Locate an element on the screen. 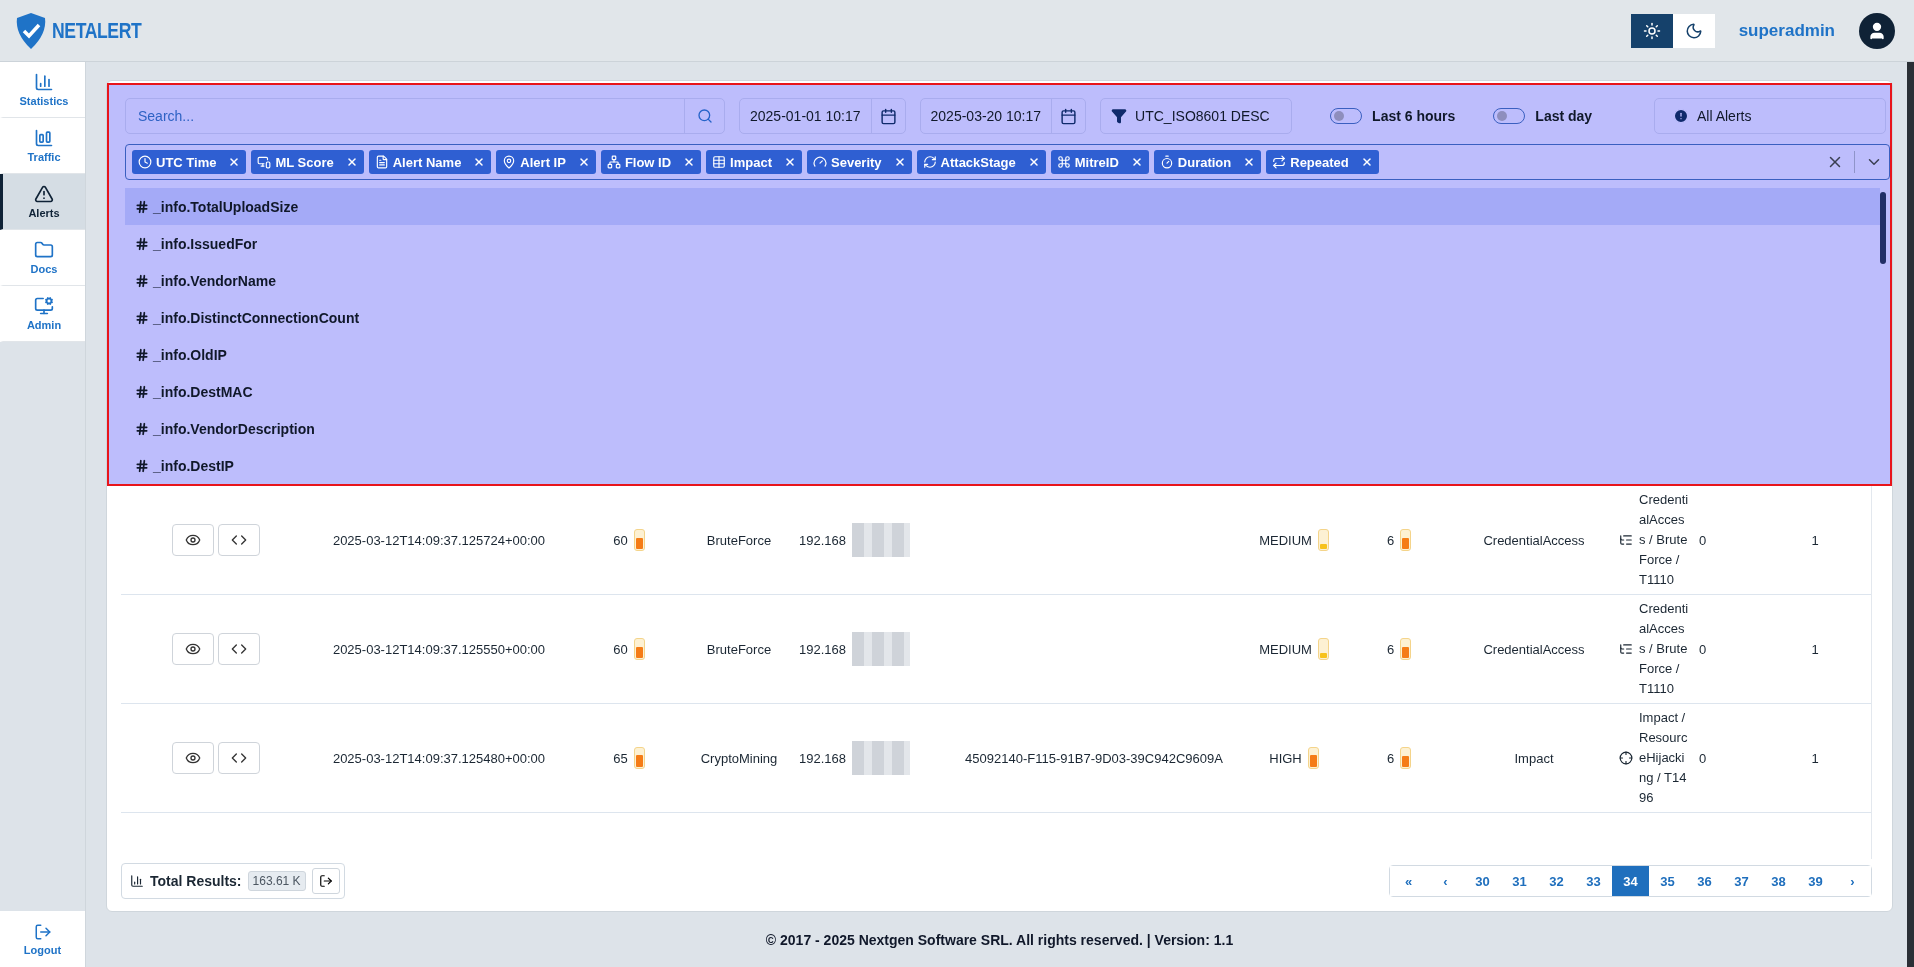 This screenshot has height=967, width=1914. devices-icon is located at coordinates (264, 162).